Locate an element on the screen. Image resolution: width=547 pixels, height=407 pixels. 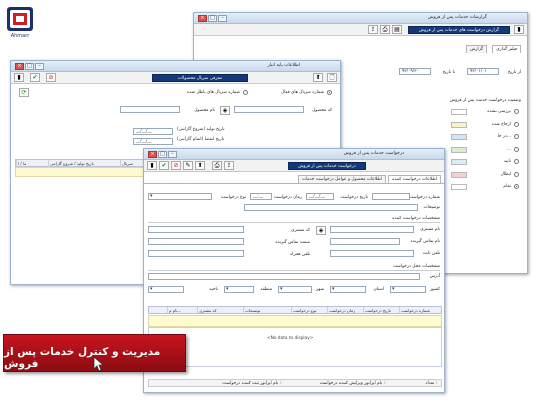
country-select is located at coordinates (408, 289).